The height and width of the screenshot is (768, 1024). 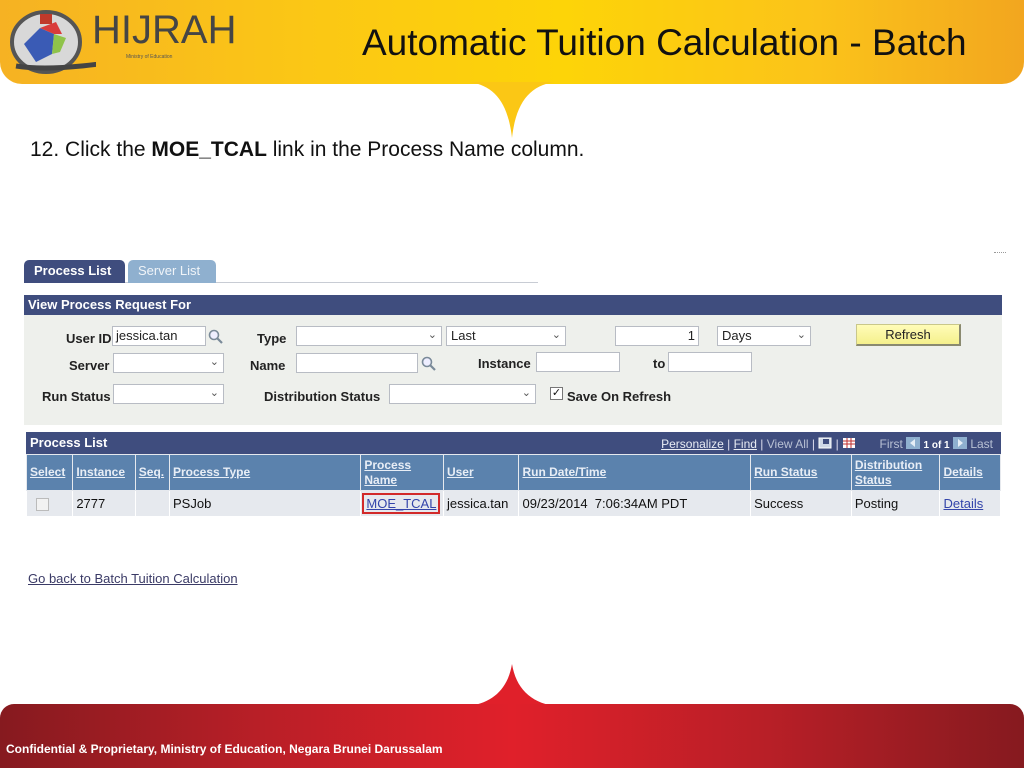 I want to click on previous-arrow-icon, so click(x=913, y=443).